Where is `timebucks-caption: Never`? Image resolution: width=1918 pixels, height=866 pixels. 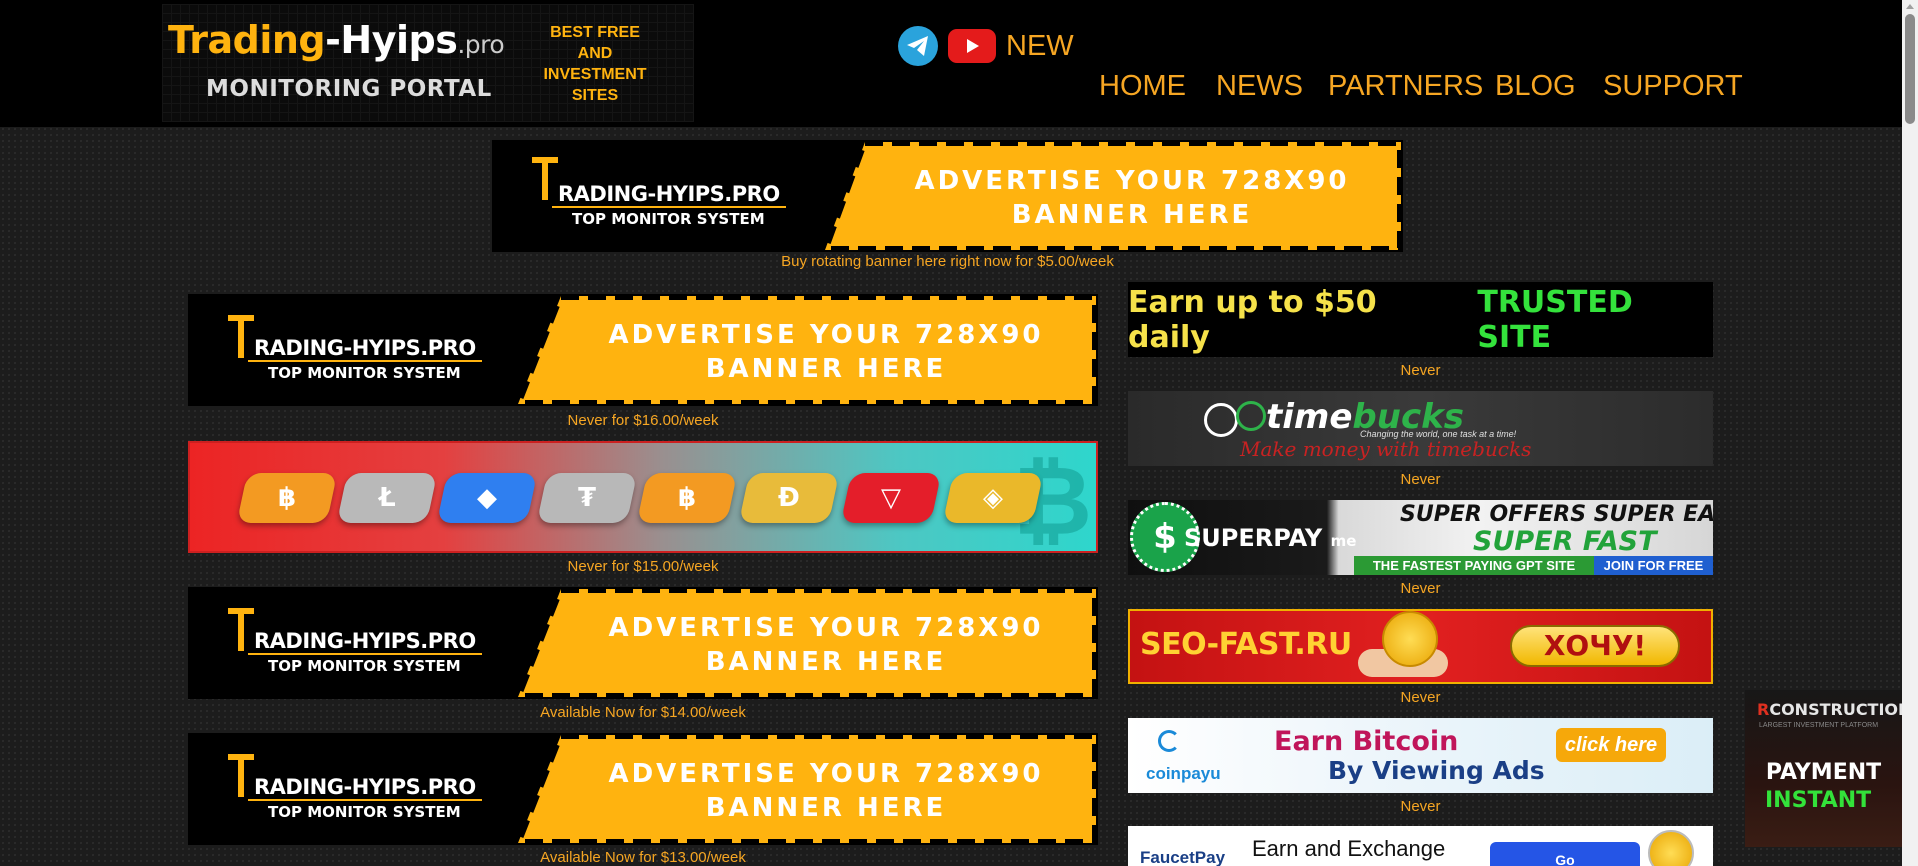 timebucks-caption: Never is located at coordinates (1420, 479).